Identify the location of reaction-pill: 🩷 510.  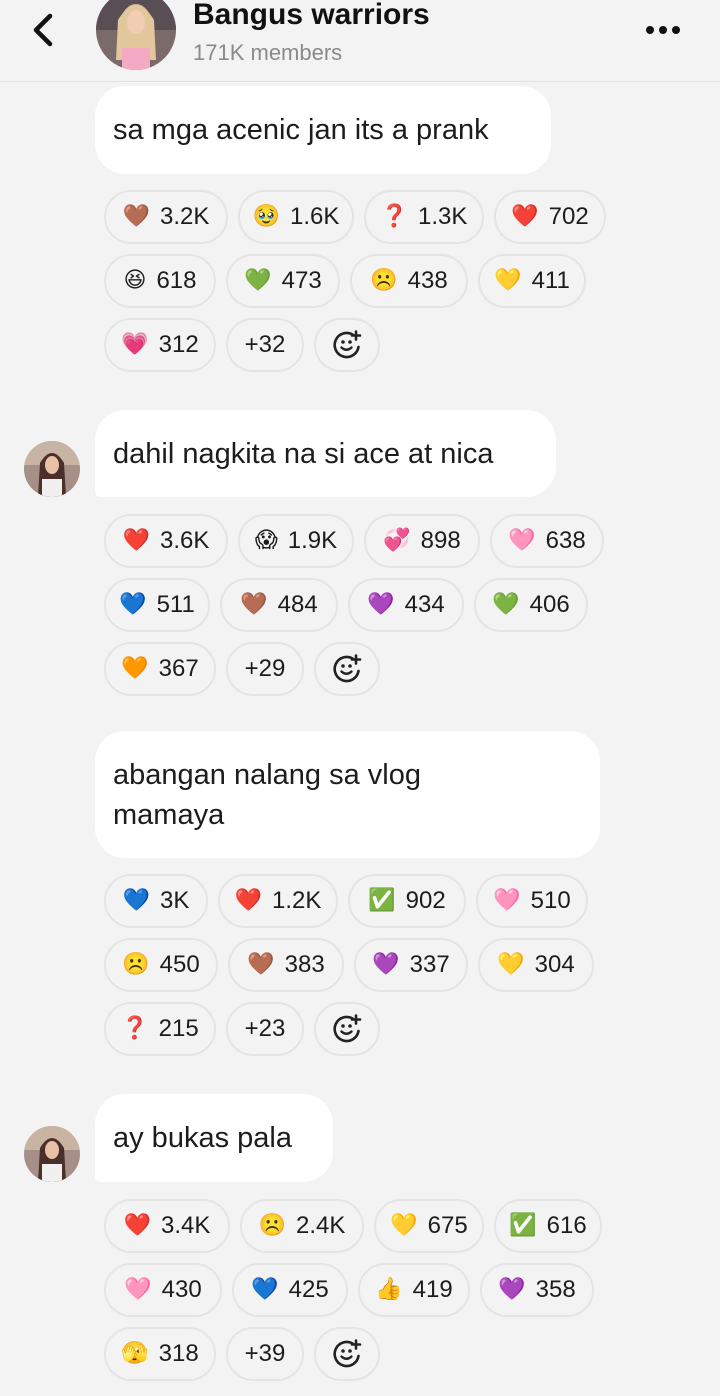
(532, 901).